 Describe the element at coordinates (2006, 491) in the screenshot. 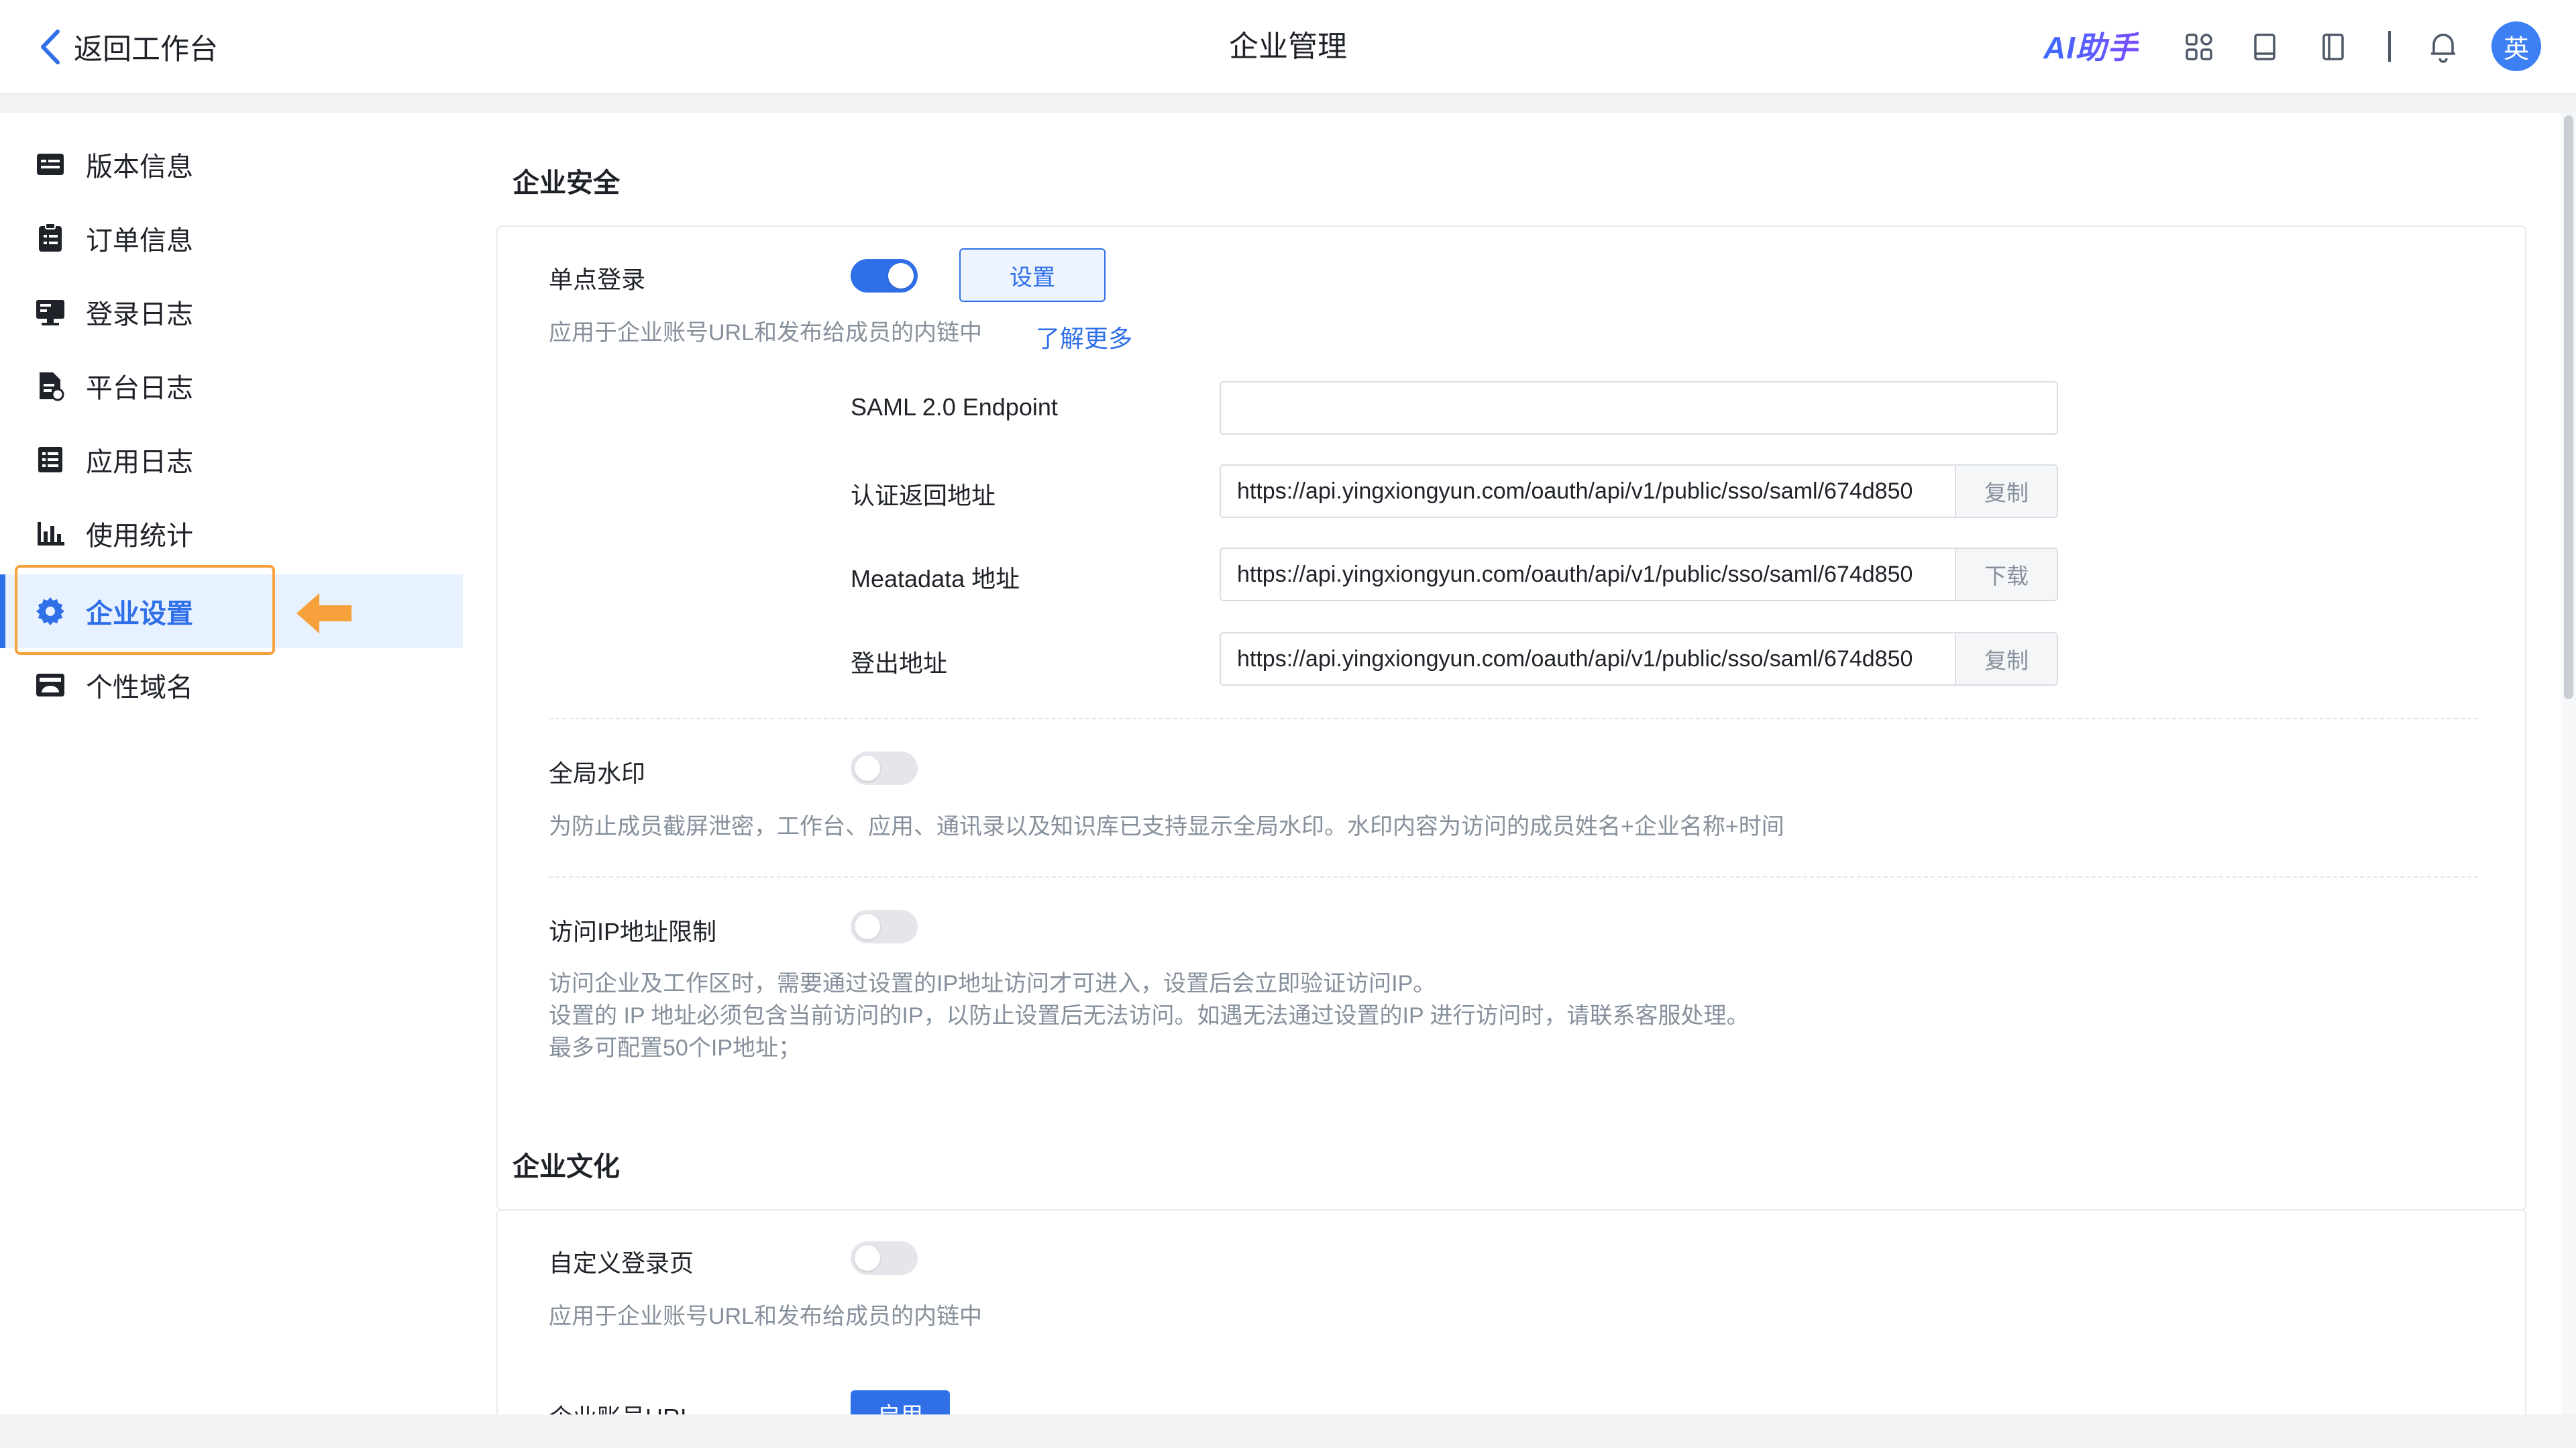

I see `copy-auth-return-url-button: 复制` at that location.